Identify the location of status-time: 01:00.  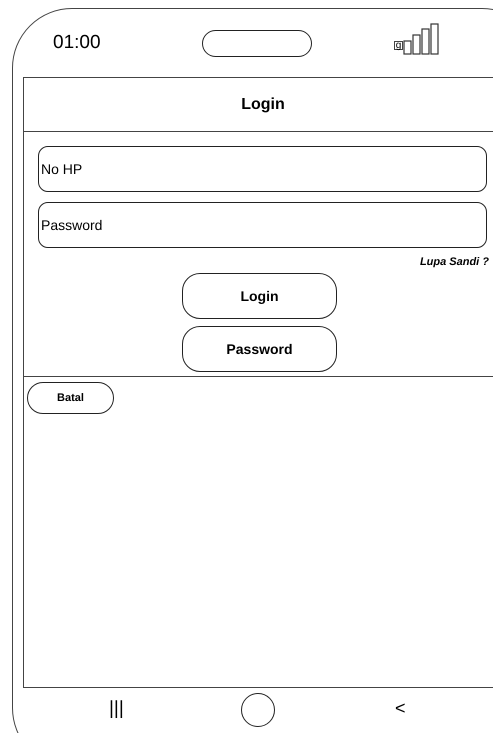
(77, 43).